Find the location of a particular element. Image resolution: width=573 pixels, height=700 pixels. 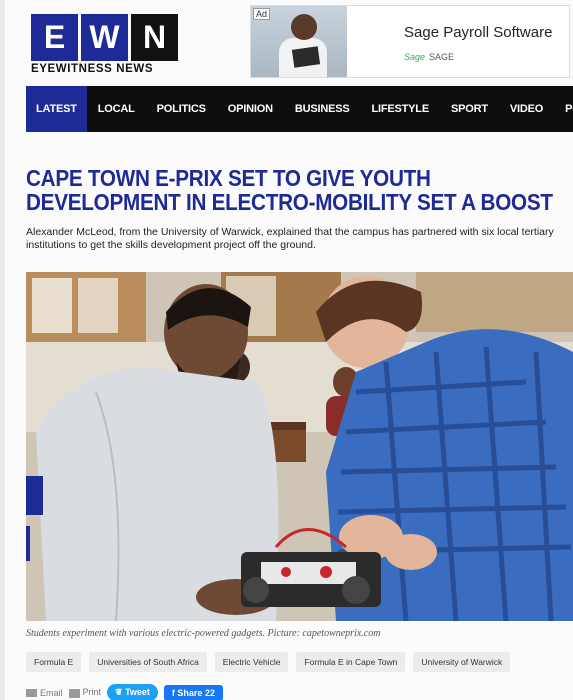

facebook-share-button: f Share 22 is located at coordinates (193, 692).